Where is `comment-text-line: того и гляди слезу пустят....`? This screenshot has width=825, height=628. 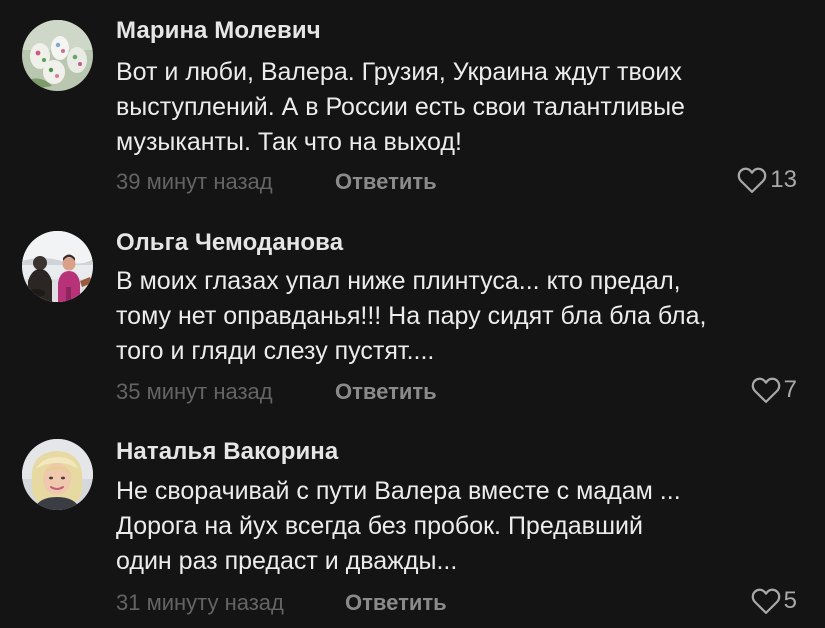 comment-text-line: того и гляди слезу пустят.... is located at coordinates (275, 351).